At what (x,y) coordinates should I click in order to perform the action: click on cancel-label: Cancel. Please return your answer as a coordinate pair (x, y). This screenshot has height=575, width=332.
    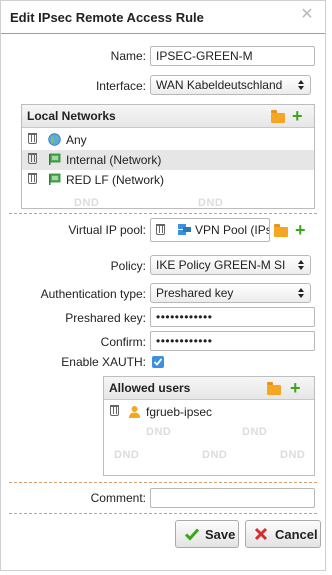
    Looking at the image, I should click on (296, 534).